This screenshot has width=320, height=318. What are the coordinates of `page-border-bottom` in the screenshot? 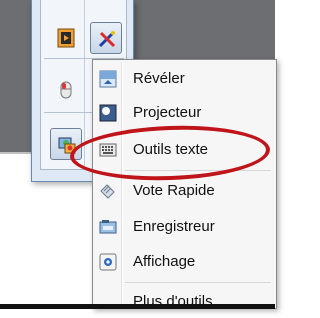 It's located at (137, 306).